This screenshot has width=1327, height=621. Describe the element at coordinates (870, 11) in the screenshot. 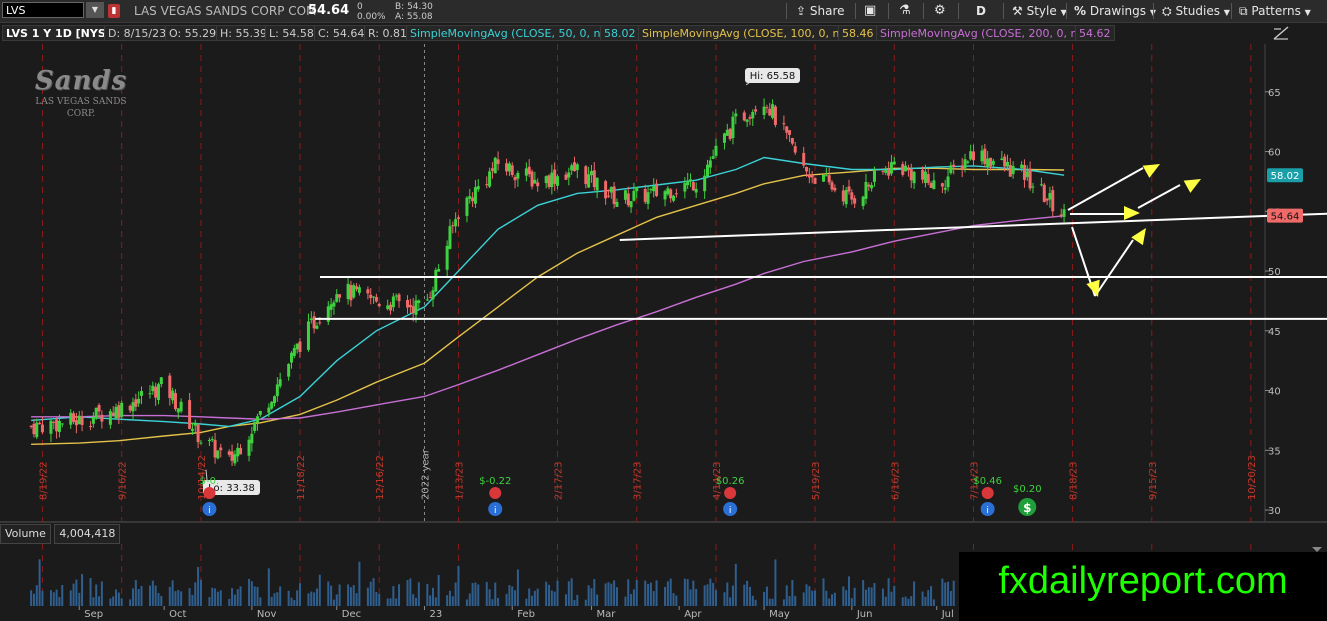

I see `calendar-icon: ▣` at that location.